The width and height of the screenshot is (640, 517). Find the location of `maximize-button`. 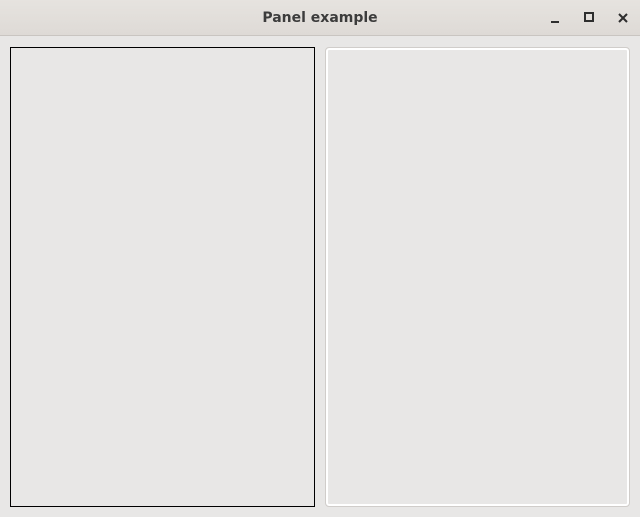

maximize-button is located at coordinates (589, 18).